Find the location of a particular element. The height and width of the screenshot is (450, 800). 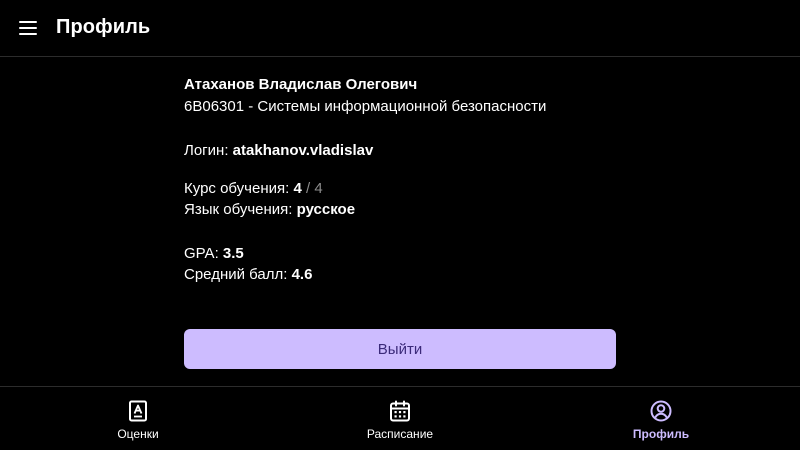

nav-label-profile: Профиль is located at coordinates (661, 434).